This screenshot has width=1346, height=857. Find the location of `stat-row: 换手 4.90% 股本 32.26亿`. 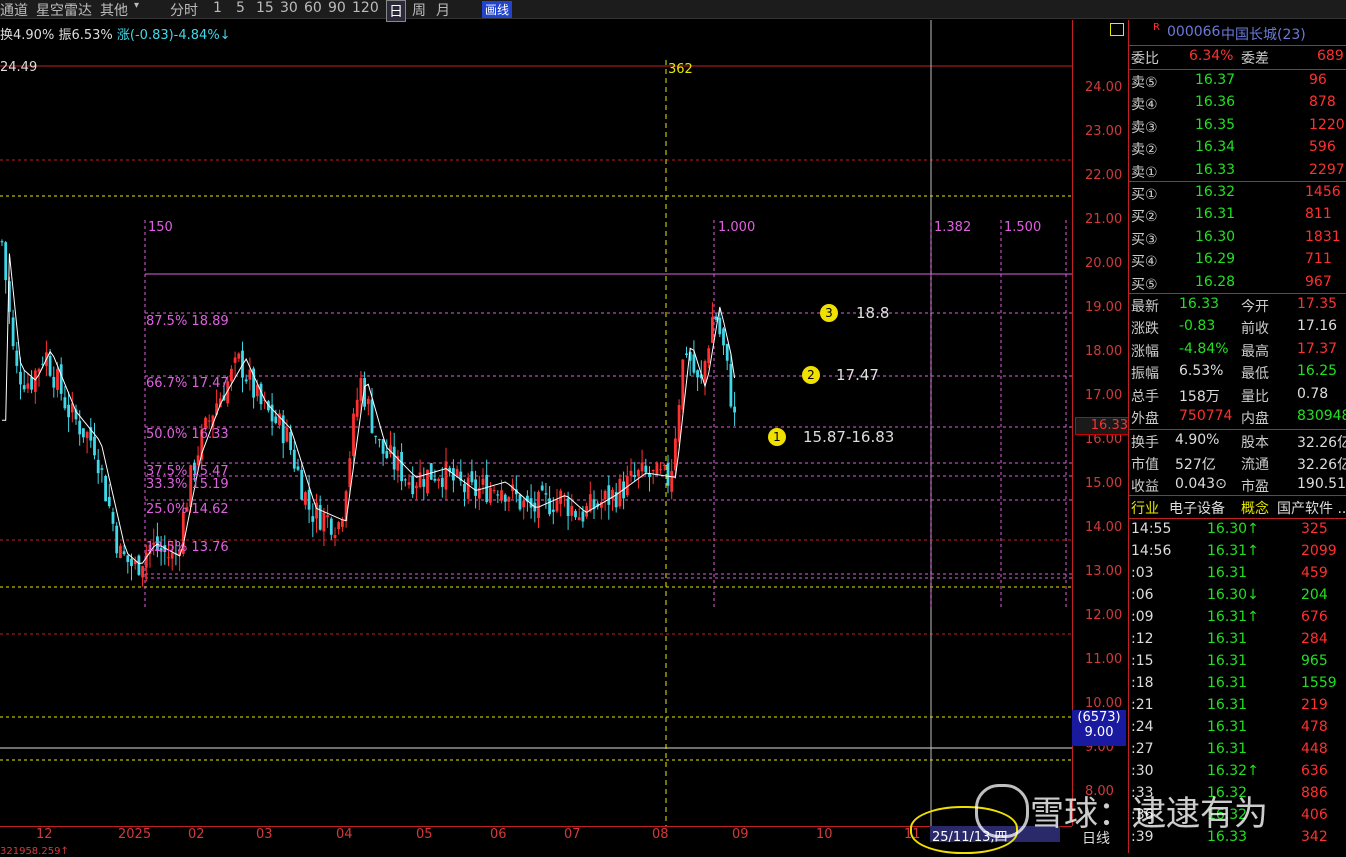

stat-row: 换手 4.90% 股本 32.26亿 is located at coordinates (1237, 441).